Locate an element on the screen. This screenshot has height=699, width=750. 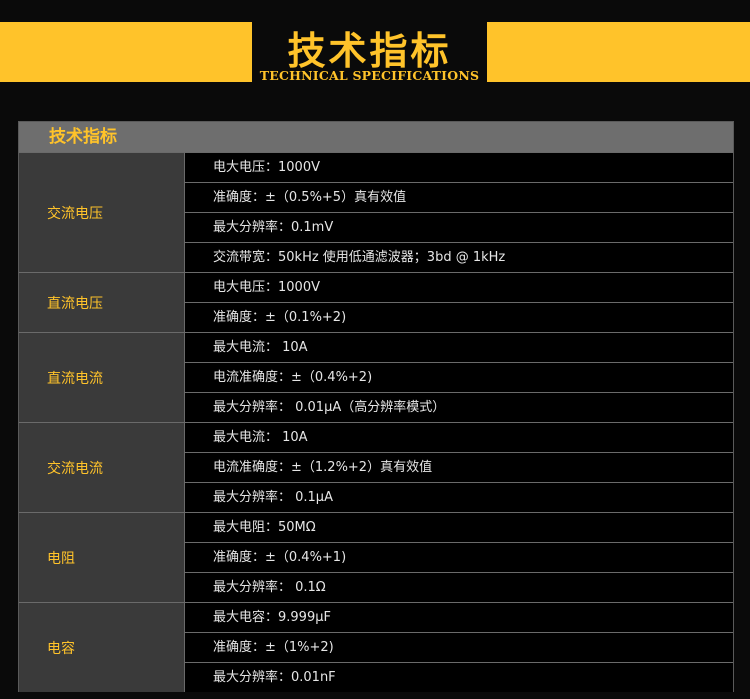
group-label: 直流电流 is located at coordinates (102, 377).